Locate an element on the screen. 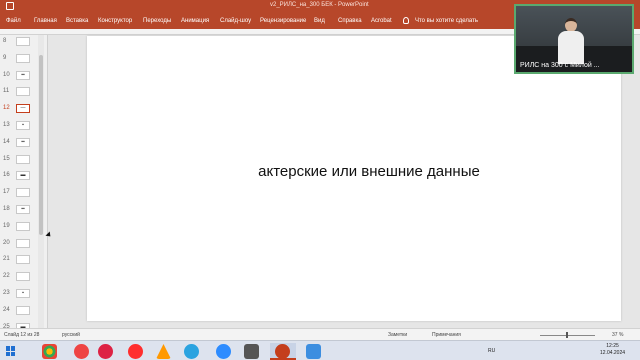 Image resolution: width=640 pixels, height=360 pixels. slide-thumbnail: — is located at coordinates (23, 109).